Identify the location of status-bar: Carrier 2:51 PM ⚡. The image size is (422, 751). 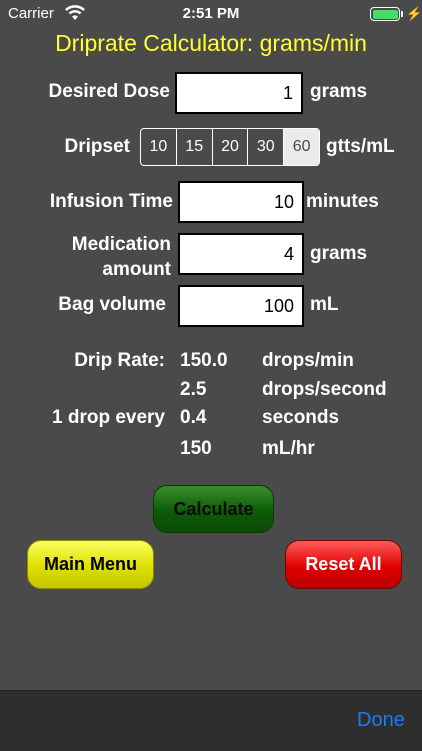
(211, 15).